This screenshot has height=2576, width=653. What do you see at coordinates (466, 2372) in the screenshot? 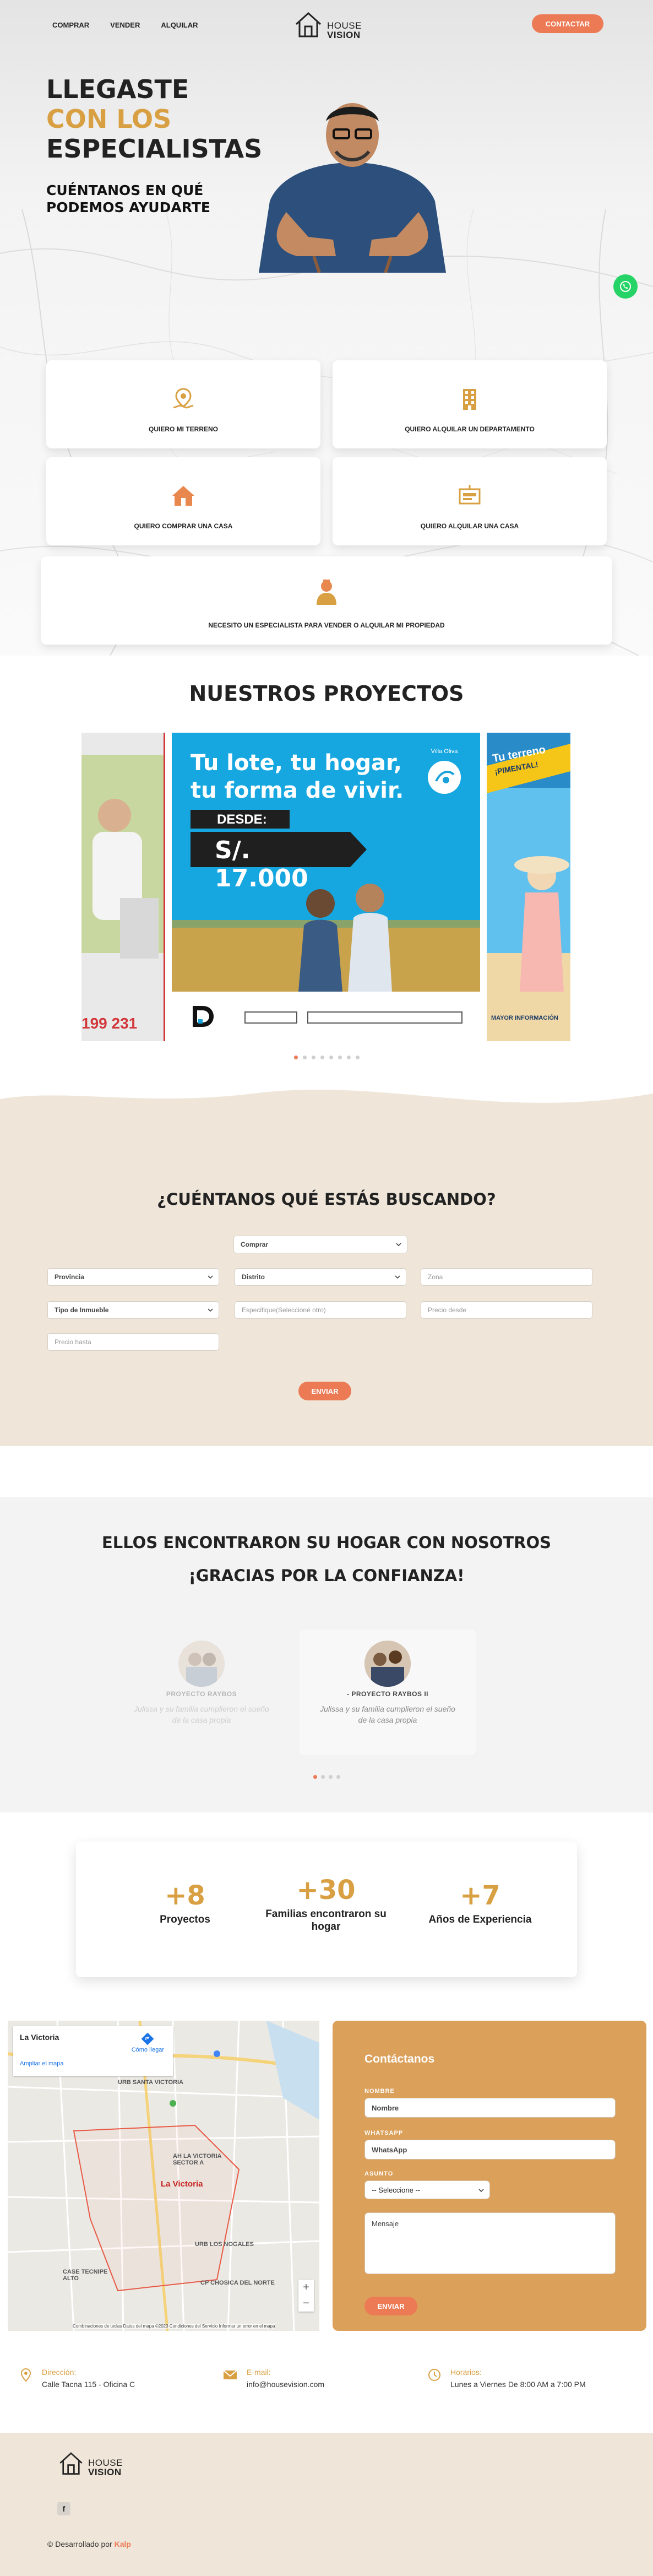
I see `info-title: Horarios:` at bounding box center [466, 2372].